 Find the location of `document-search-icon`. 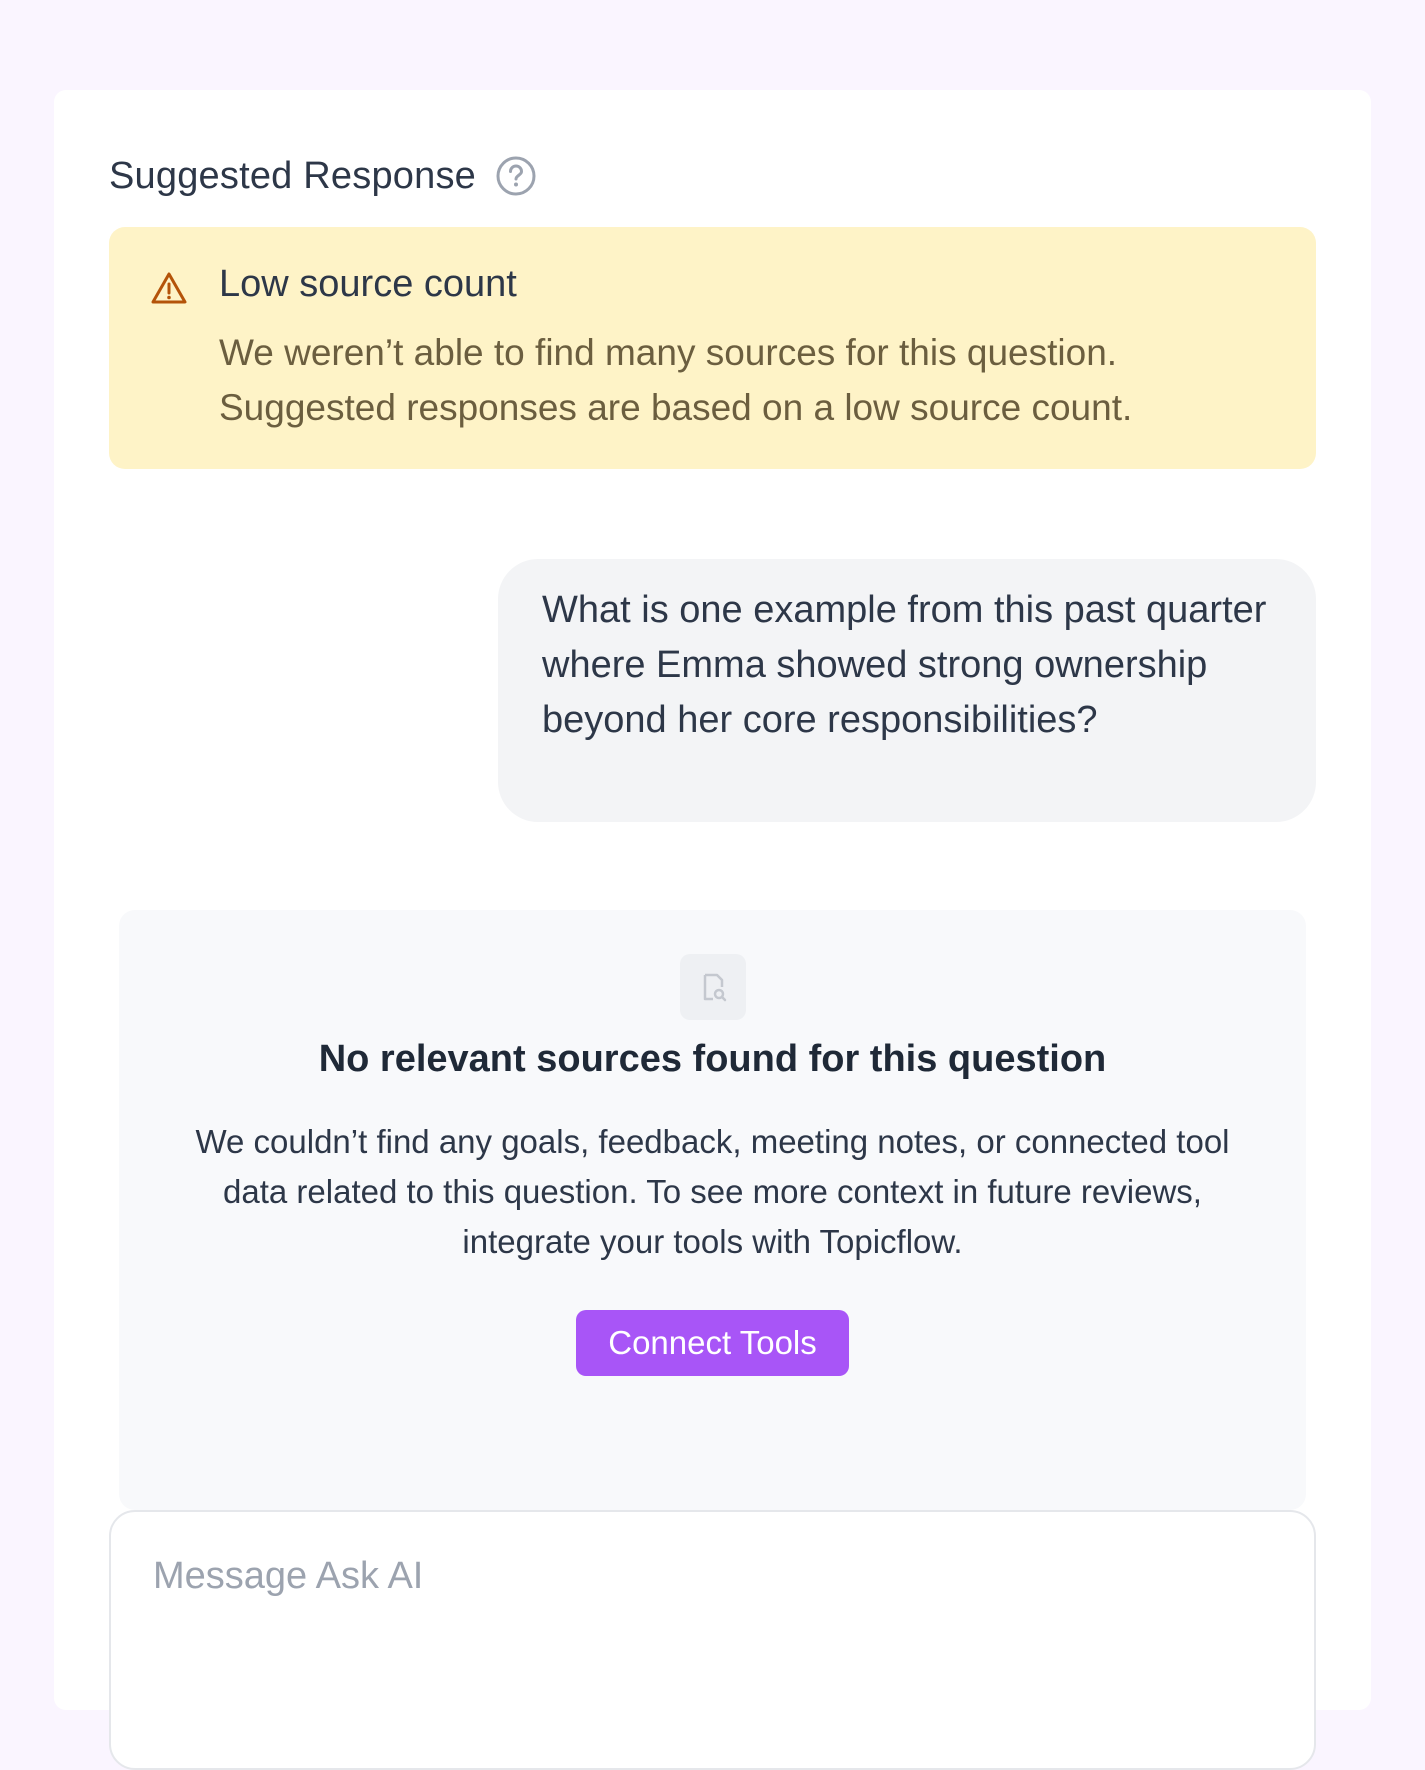

document-search-icon is located at coordinates (713, 987).